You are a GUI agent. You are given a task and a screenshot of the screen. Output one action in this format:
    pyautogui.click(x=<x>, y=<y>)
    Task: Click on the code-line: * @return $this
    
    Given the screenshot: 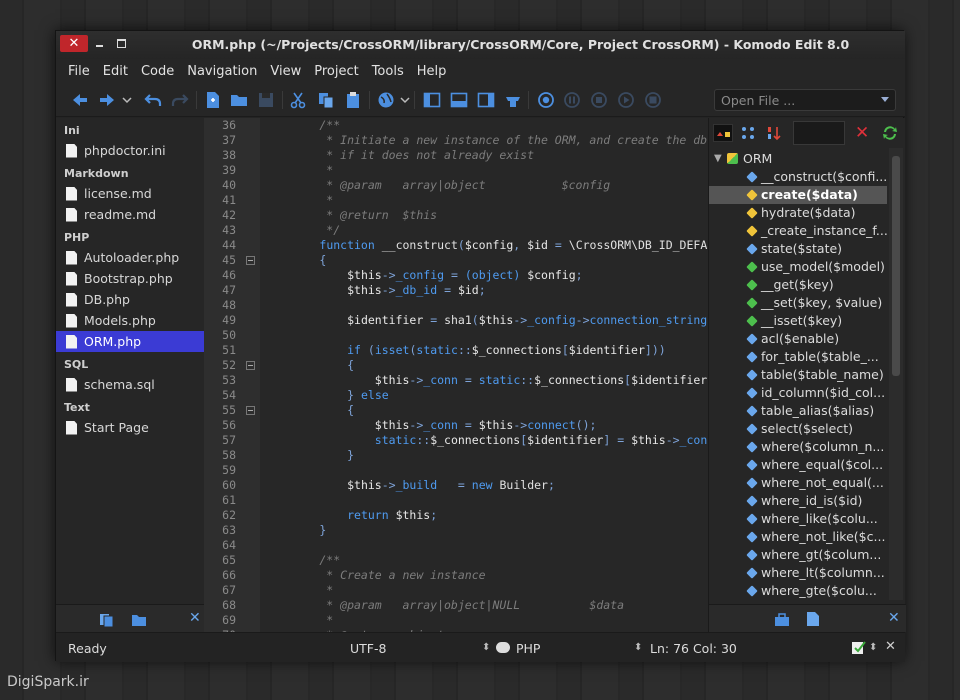 What is the action you would take?
    pyautogui.click(x=484, y=215)
    